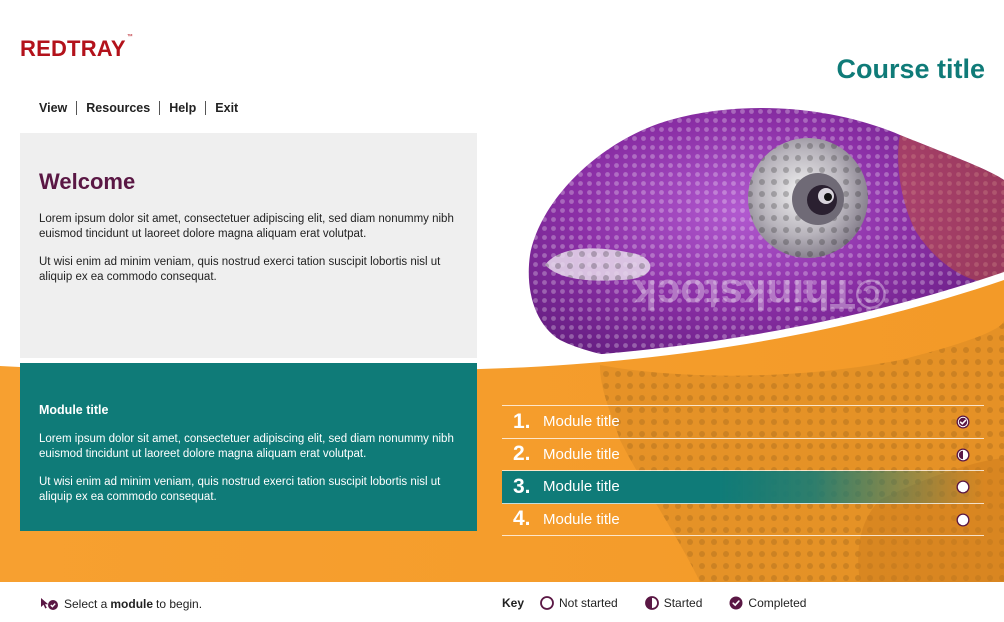  What do you see at coordinates (683, 603) in the screenshot?
I see `key-started-label: Started` at bounding box center [683, 603].